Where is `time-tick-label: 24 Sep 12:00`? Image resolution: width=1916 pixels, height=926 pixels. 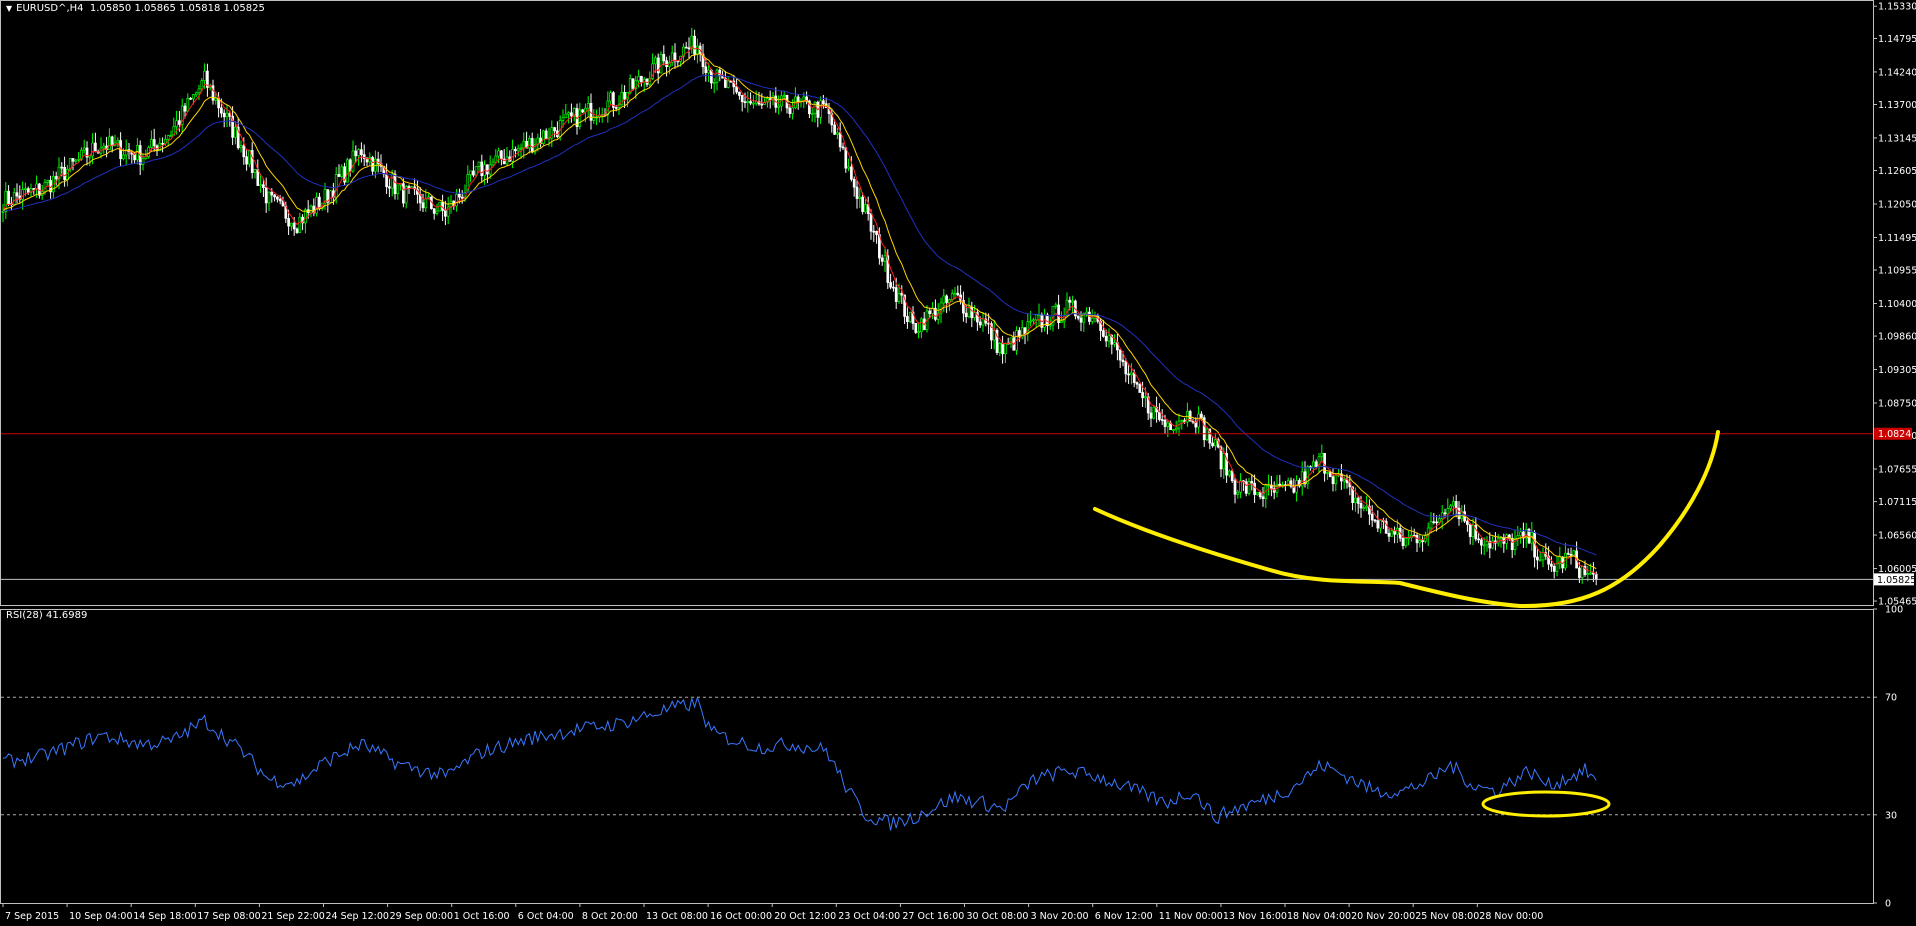 time-tick-label: 24 Sep 12:00 is located at coordinates (357, 916).